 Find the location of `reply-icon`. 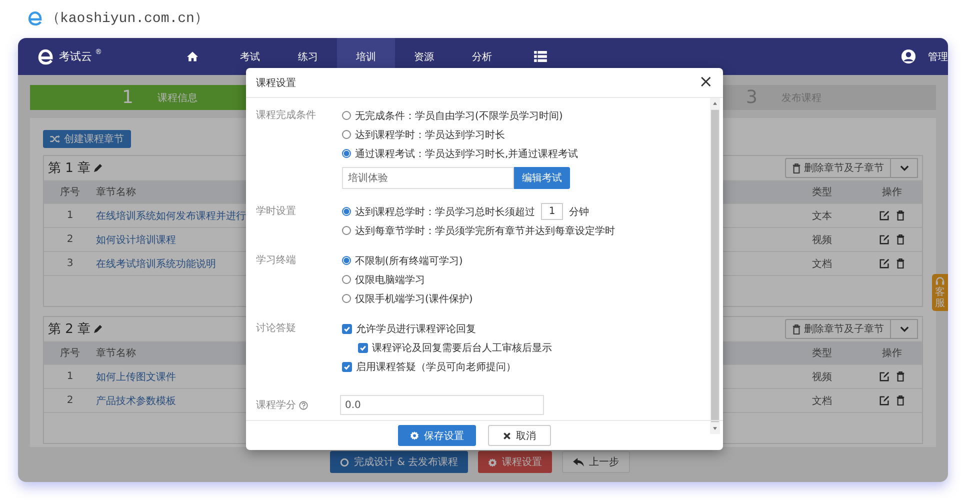

reply-icon is located at coordinates (578, 462).